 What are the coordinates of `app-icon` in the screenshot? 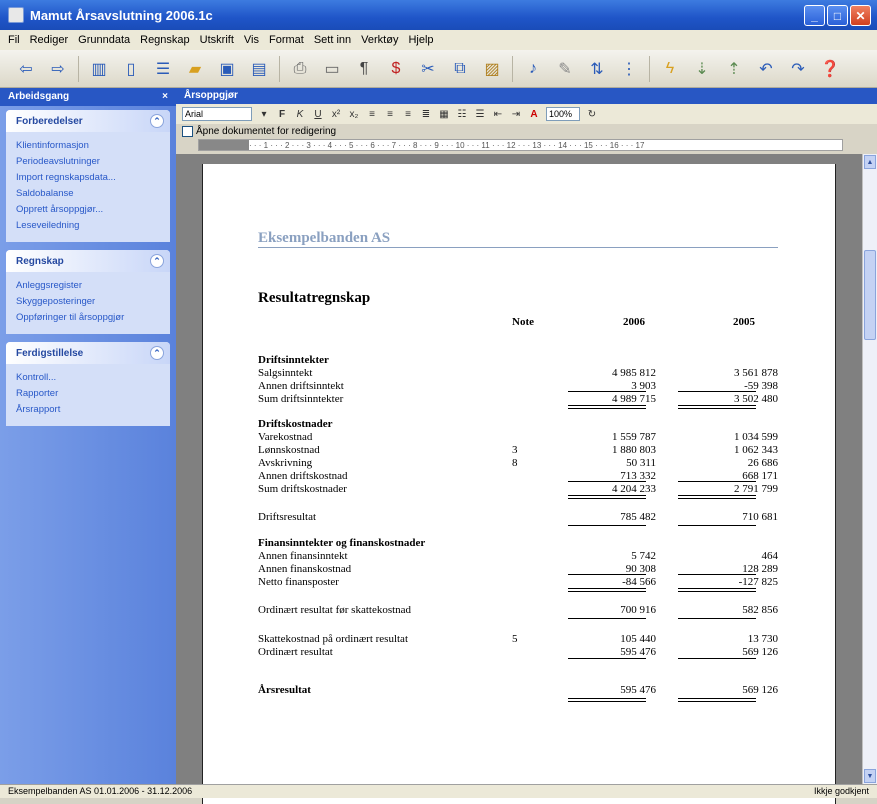 It's located at (16, 15).